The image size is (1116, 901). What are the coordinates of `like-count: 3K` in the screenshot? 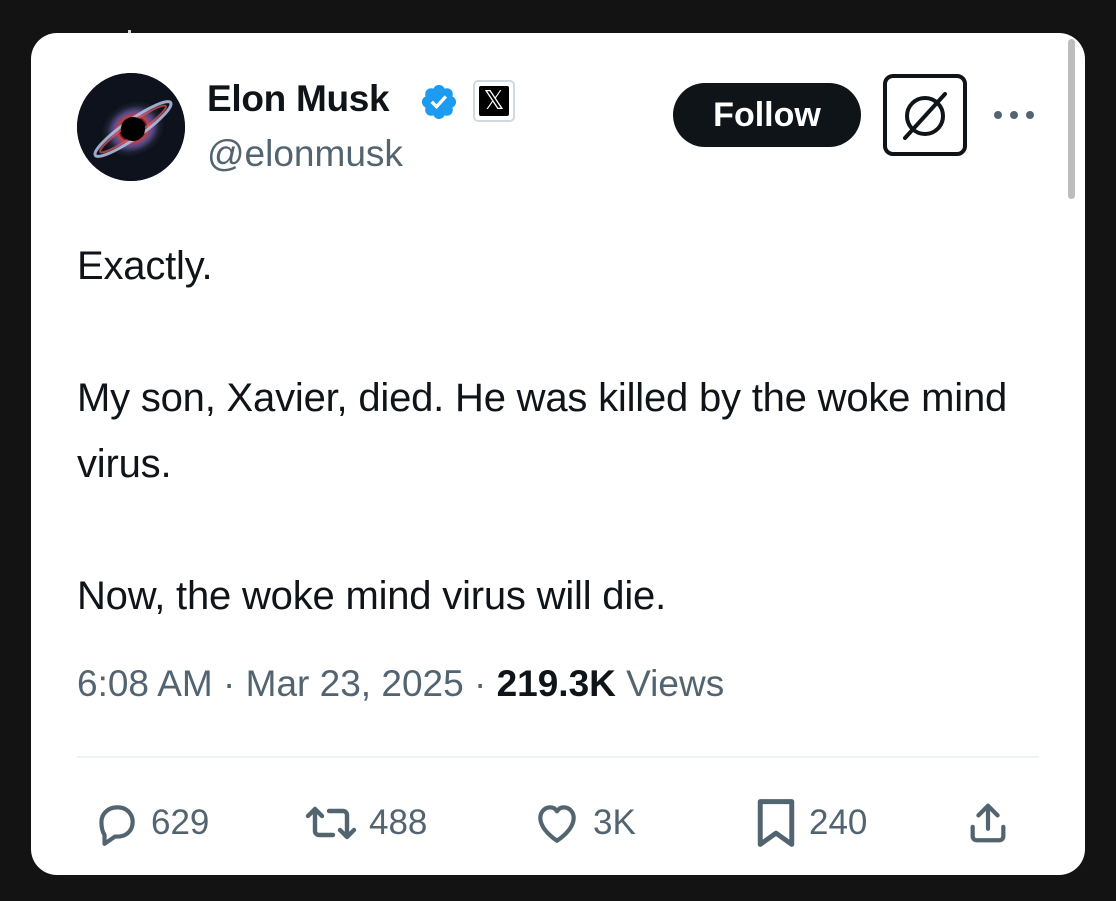 It's located at (614, 822).